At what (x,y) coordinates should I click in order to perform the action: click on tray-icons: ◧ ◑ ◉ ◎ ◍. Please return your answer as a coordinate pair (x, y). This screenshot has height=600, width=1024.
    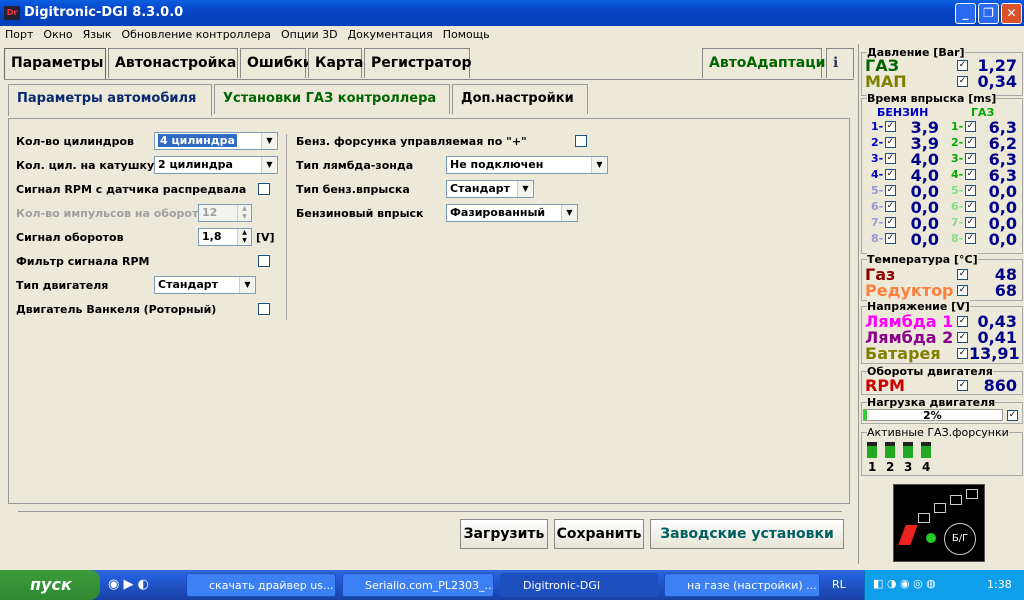
    Looking at the image, I should click on (904, 583).